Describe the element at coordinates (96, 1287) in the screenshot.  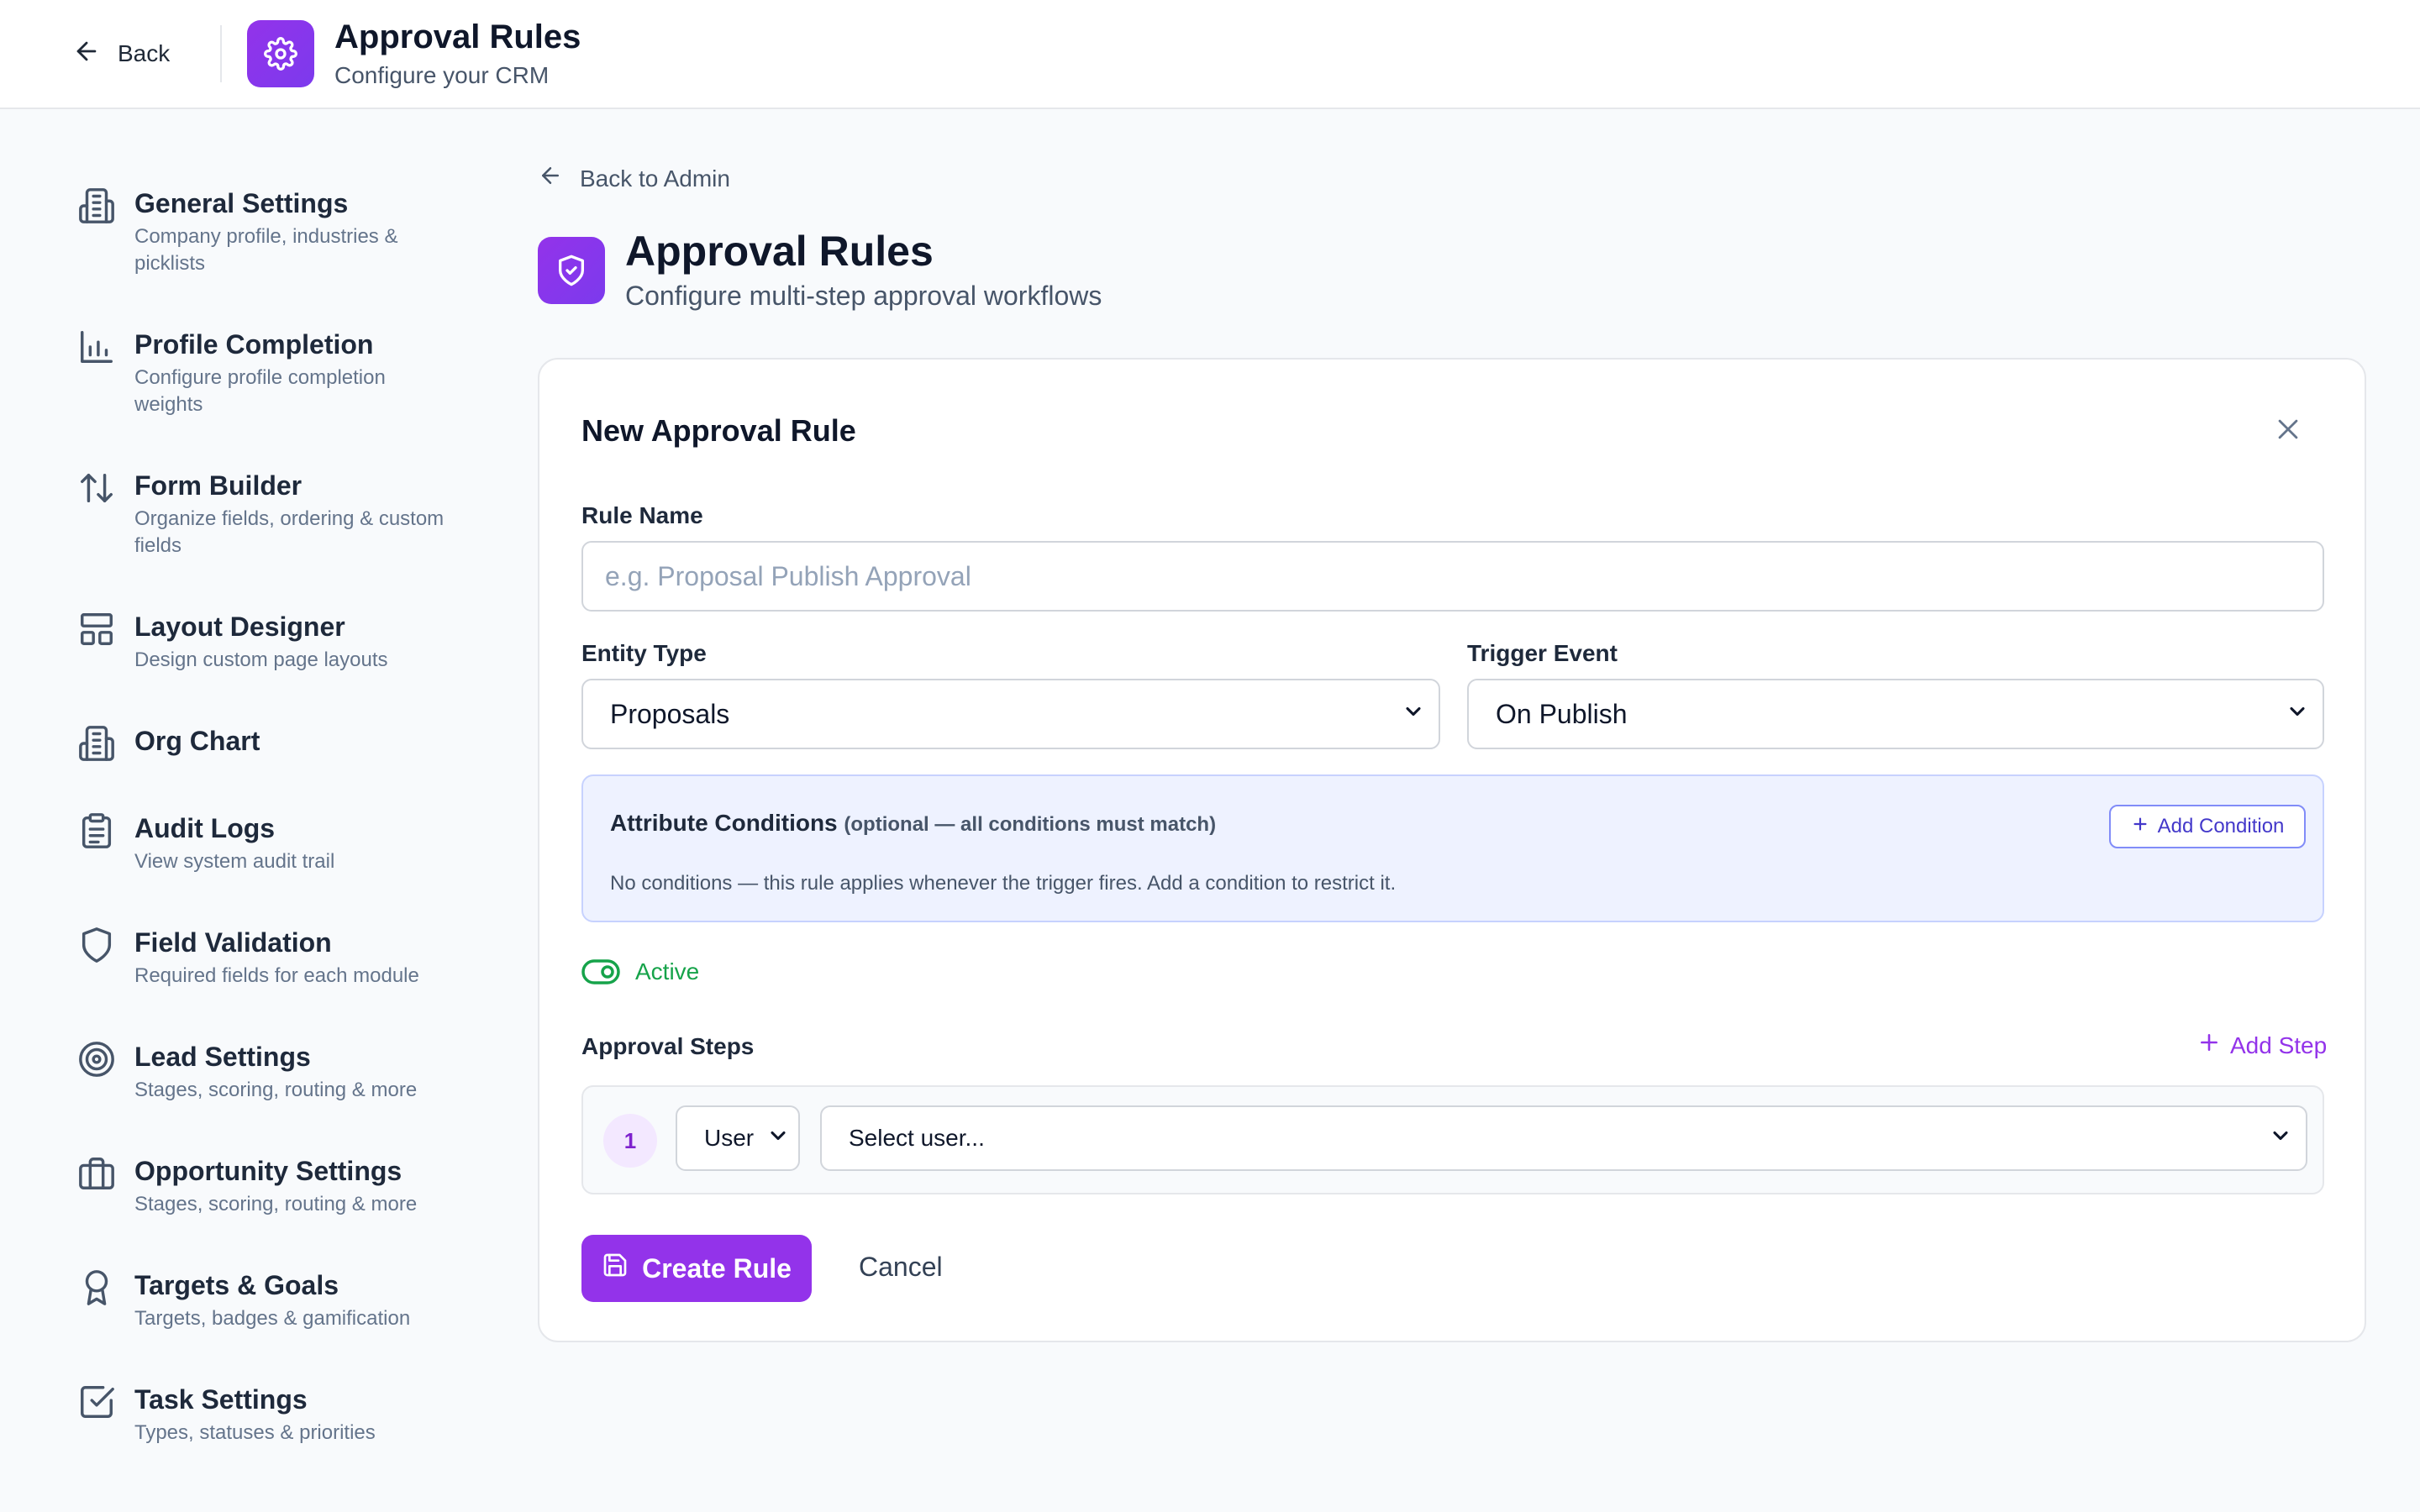
I see `award-icon` at that location.